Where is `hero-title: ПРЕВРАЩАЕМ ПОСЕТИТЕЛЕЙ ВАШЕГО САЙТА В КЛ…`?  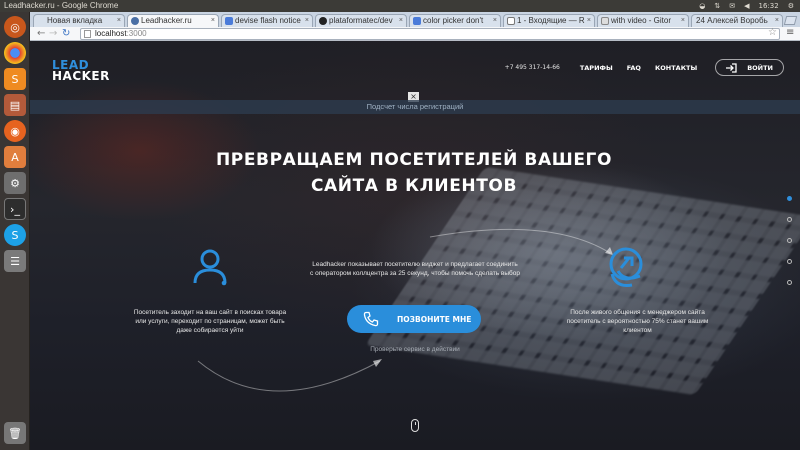
hero-title: ПРЕВРАЩАЕМ ПОСЕТИТЕЛЕЙ ВАШЕГО САЙТА В КЛ… is located at coordinates (414, 173).